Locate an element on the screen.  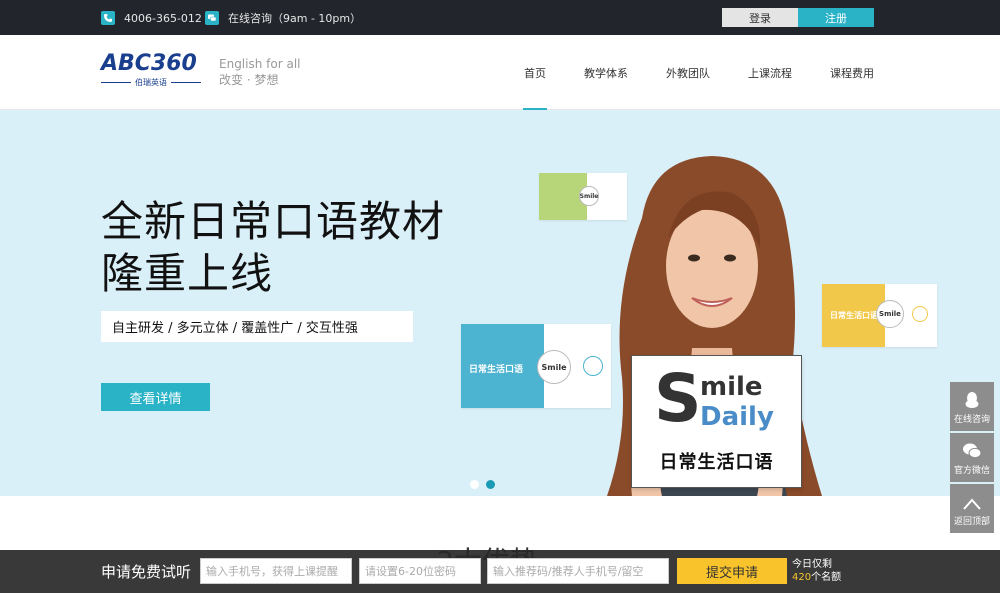
side-wechat-button: 官方微信 is located at coordinates (972, 457).